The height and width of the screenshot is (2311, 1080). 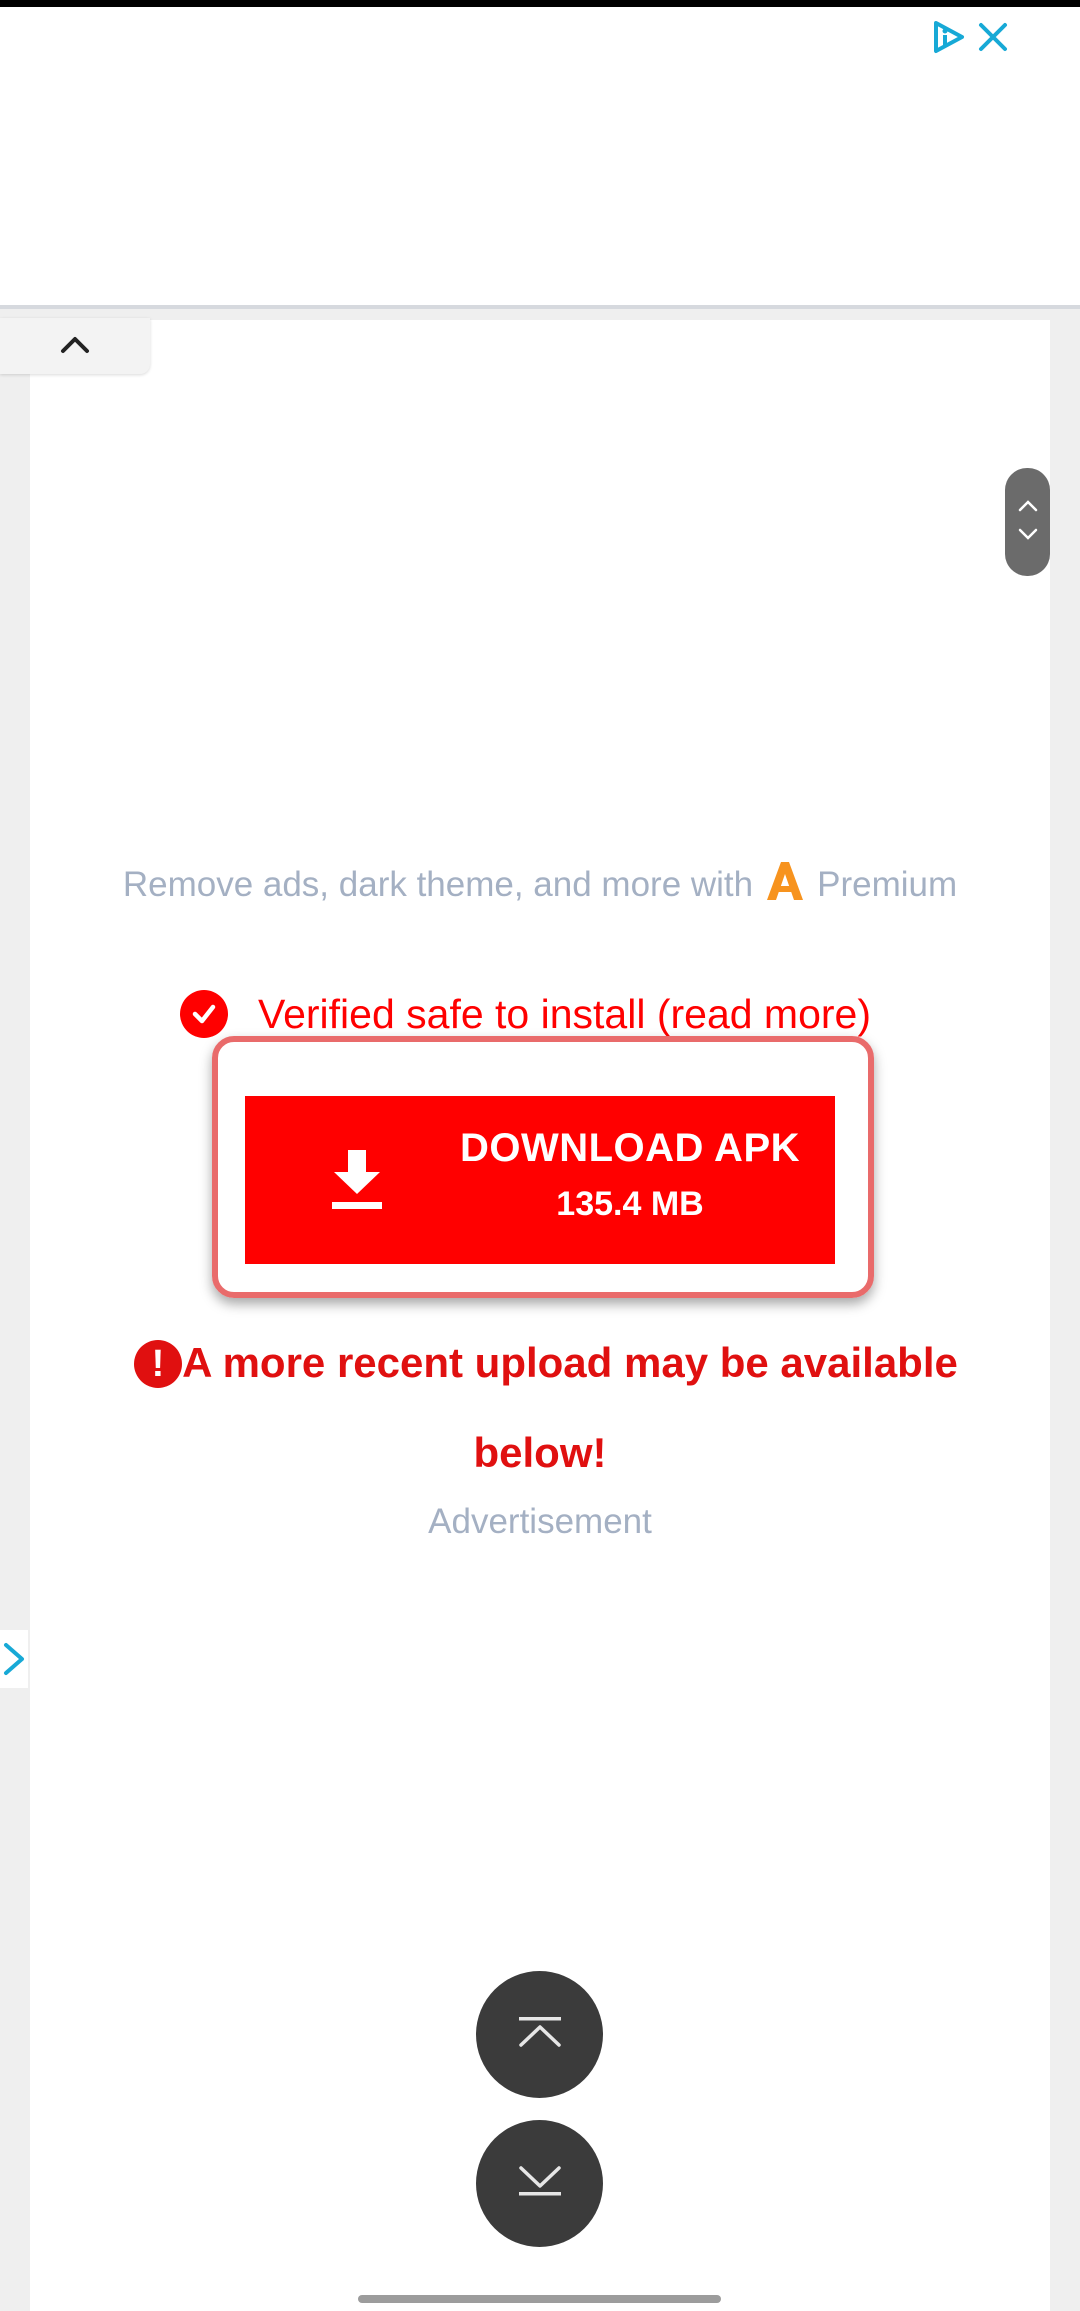 What do you see at coordinates (1028, 536) in the screenshot?
I see `chevron-down-icon` at bounding box center [1028, 536].